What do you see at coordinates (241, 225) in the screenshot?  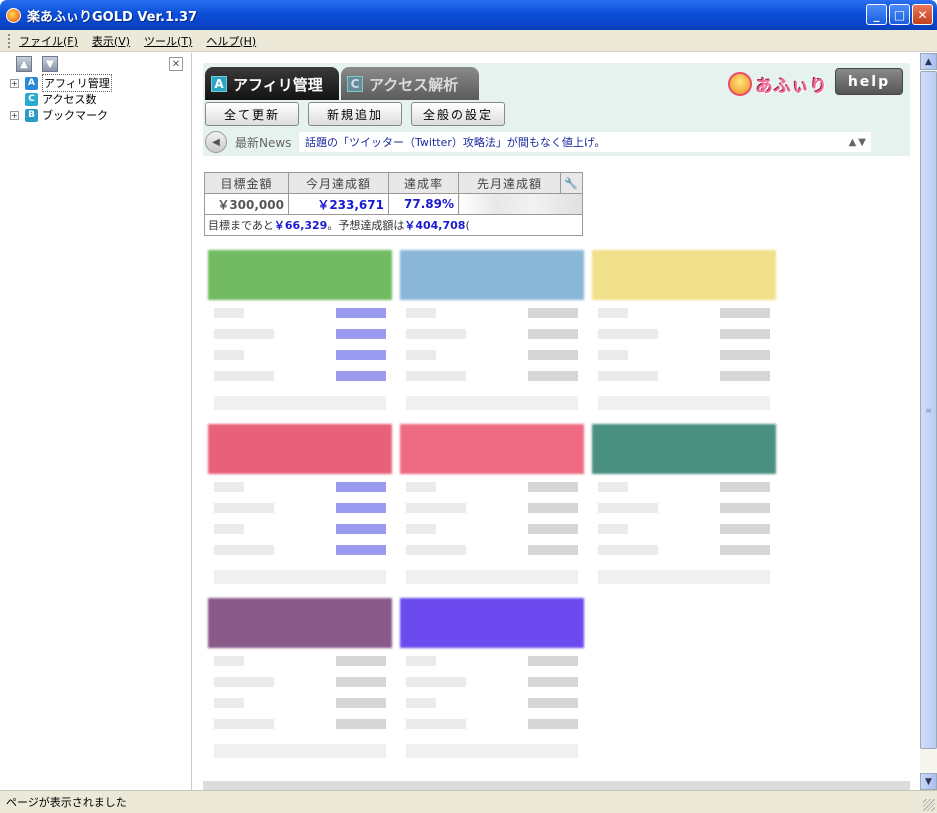 I see `remain-prefix: 目標まであと` at bounding box center [241, 225].